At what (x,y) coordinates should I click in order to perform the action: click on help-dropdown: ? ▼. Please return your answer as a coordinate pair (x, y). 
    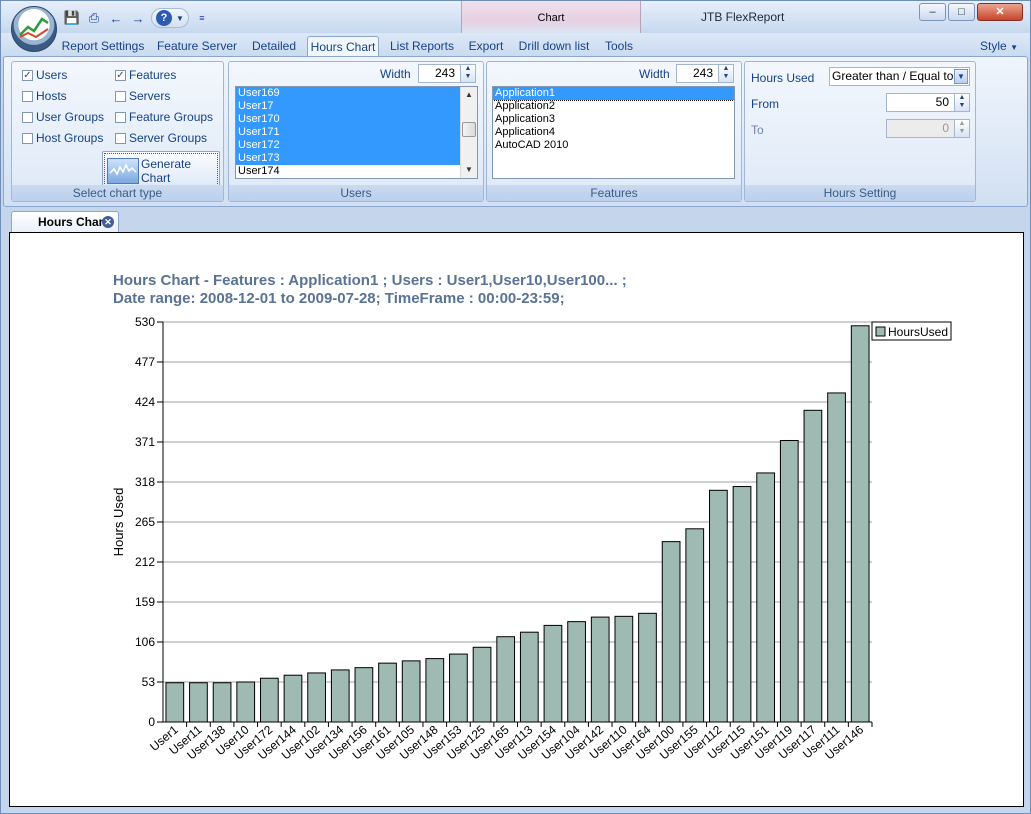
    Looking at the image, I should click on (170, 18).